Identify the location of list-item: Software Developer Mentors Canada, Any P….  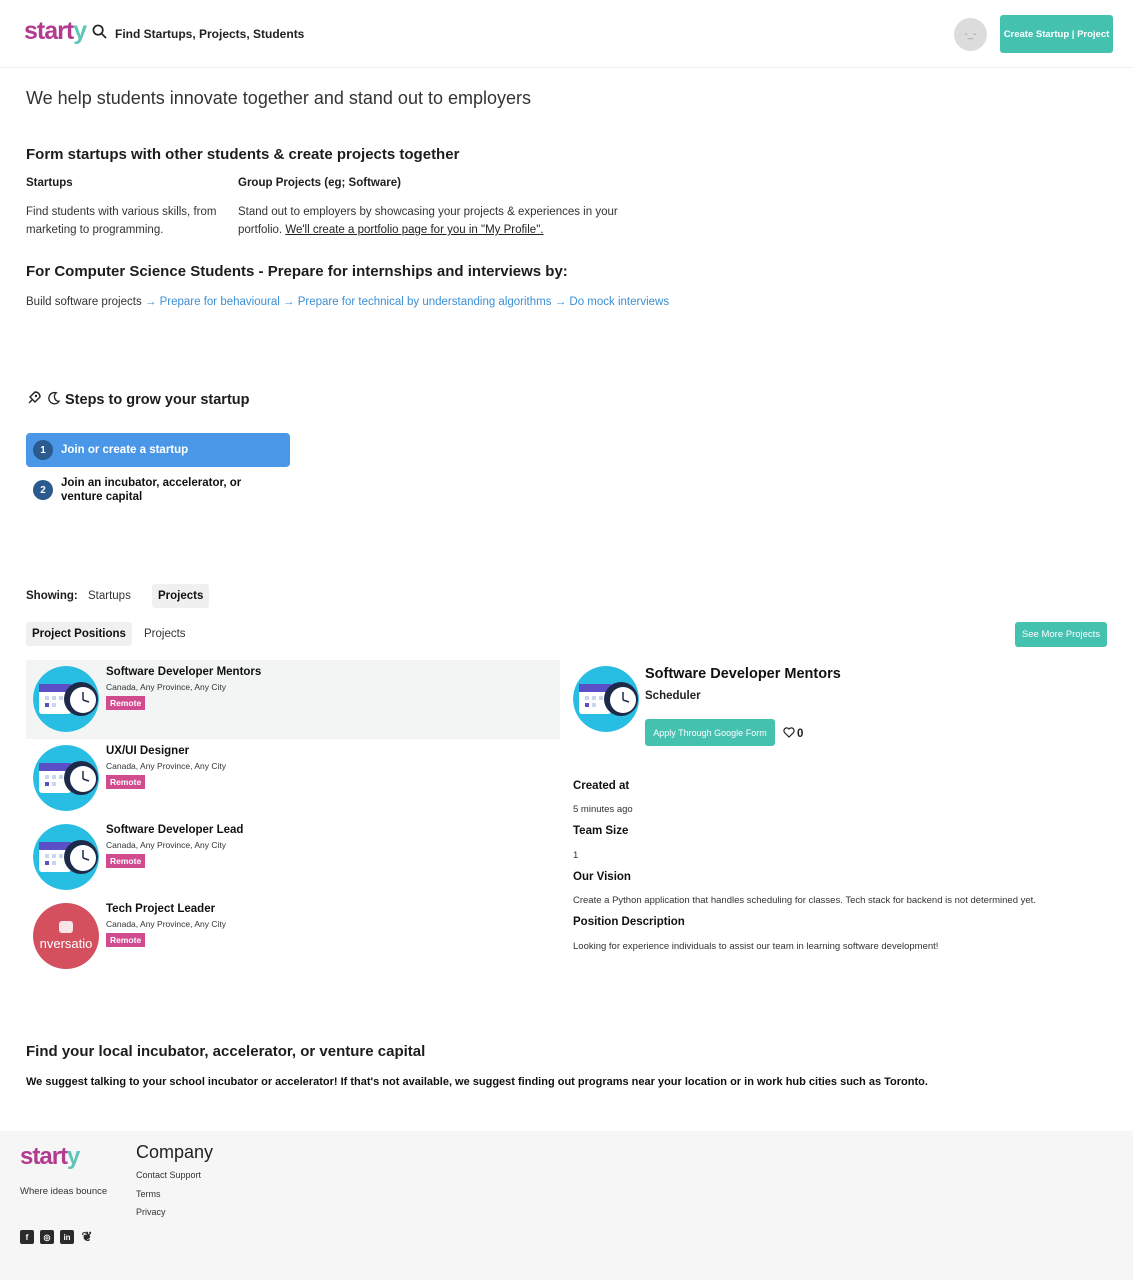
(293, 699).